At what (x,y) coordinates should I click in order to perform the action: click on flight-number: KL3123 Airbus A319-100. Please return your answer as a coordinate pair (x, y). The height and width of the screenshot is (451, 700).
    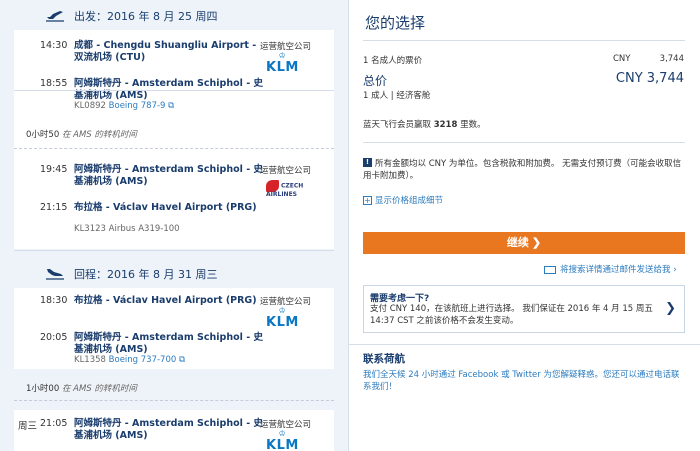
    Looking at the image, I should click on (127, 229).